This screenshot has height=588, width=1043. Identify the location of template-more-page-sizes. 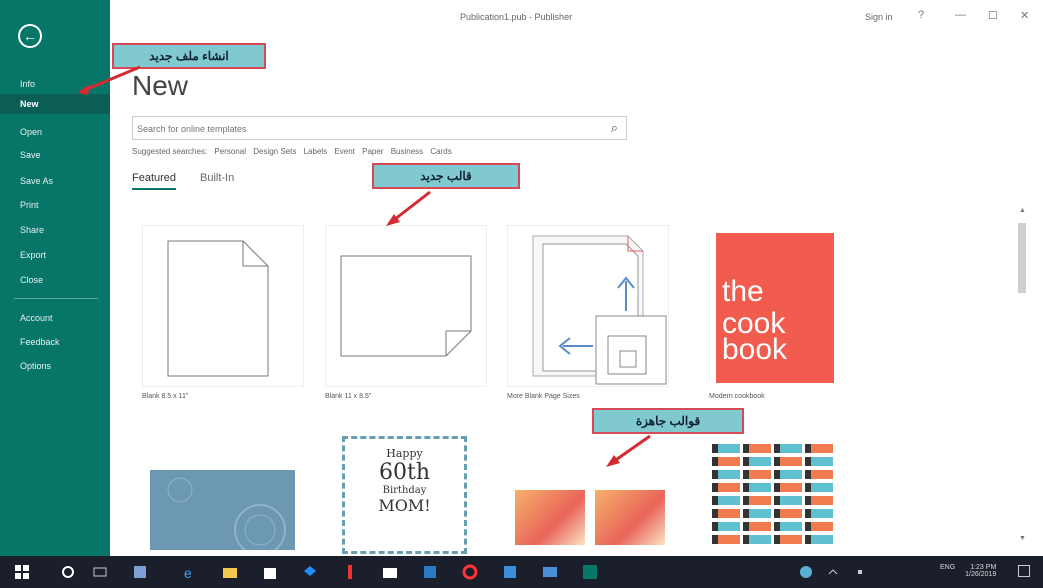
(588, 306).